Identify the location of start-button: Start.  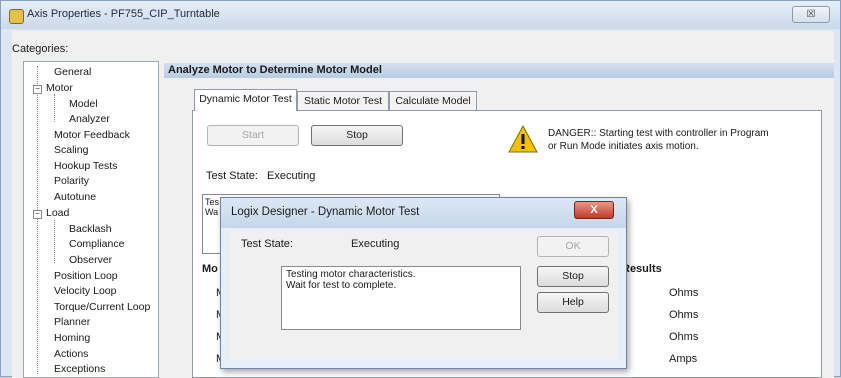
(253, 135).